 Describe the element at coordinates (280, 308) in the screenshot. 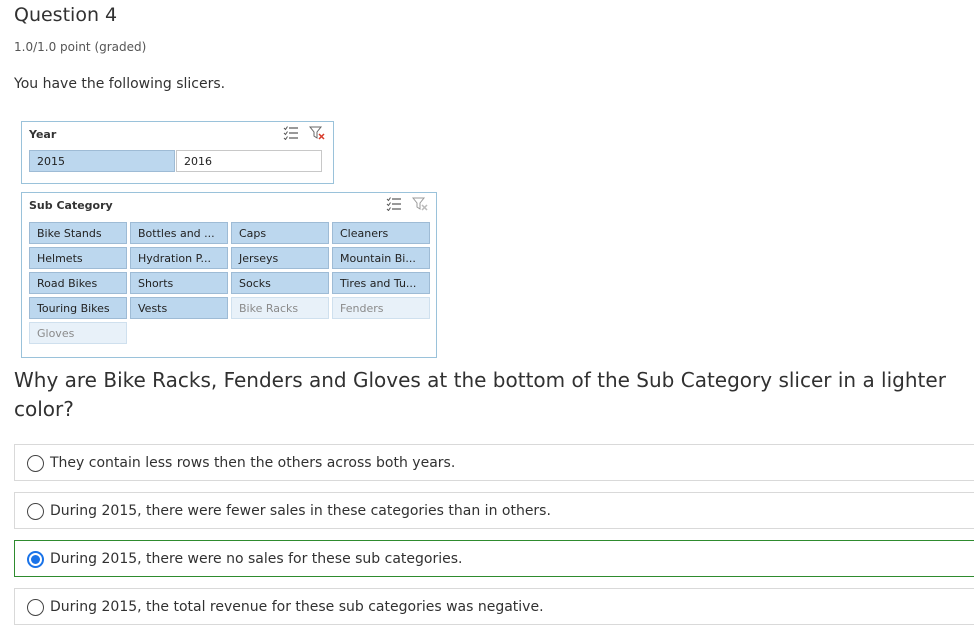

I see `sub-category-slicer-item: Bike Racks` at that location.